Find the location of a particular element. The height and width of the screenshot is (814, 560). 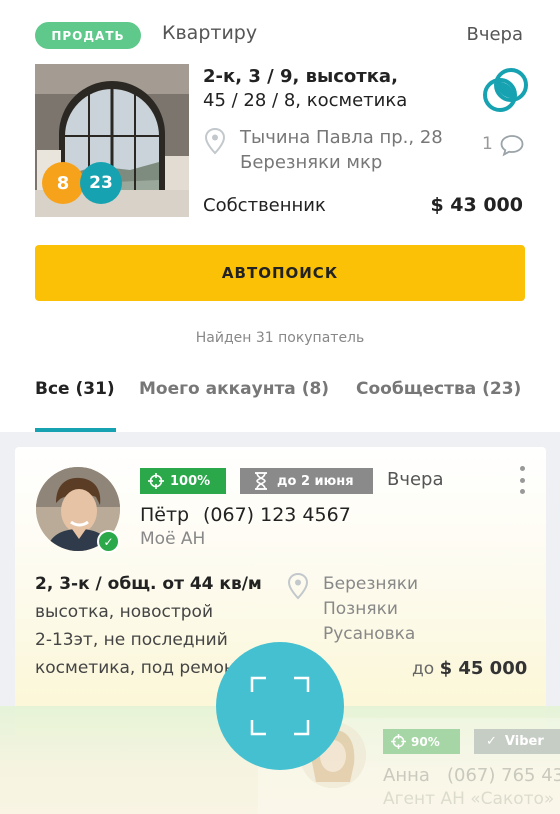

deadline-badge: до 2 июня is located at coordinates (306, 481).